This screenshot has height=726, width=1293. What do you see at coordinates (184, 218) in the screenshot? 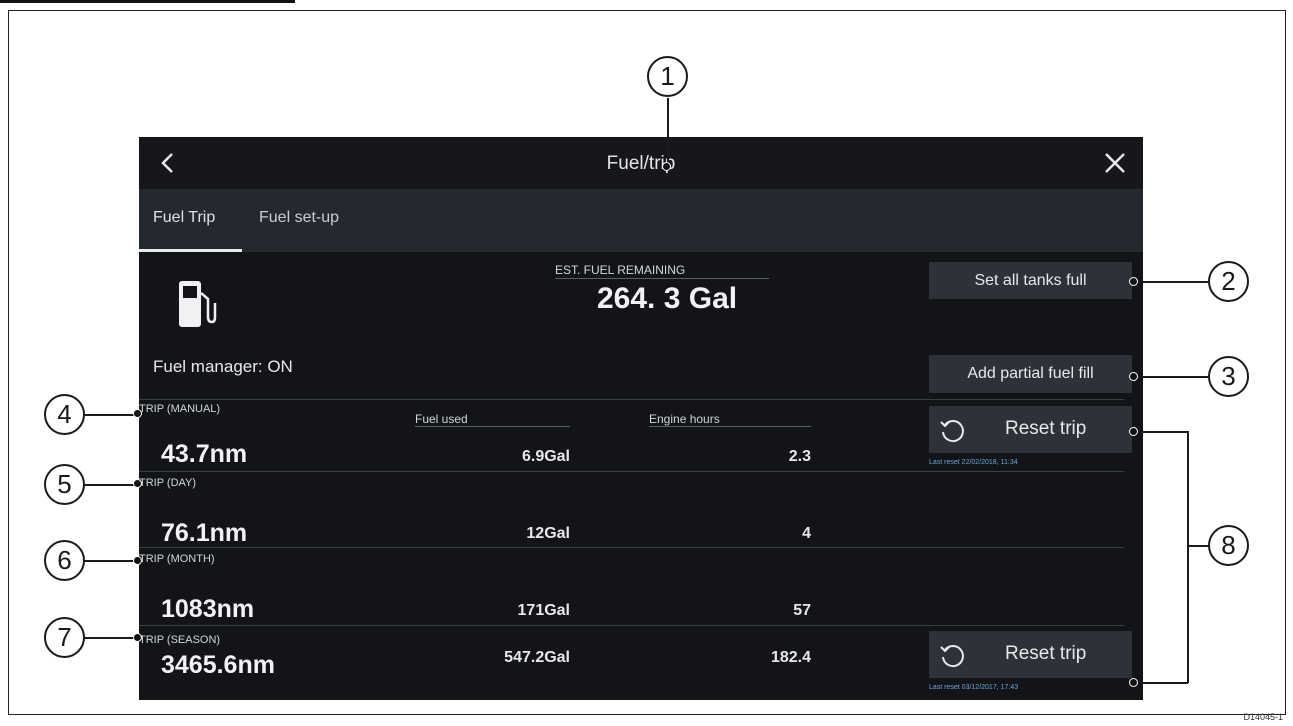
I see `tab-fuel-trip: Fuel Trip` at bounding box center [184, 218].